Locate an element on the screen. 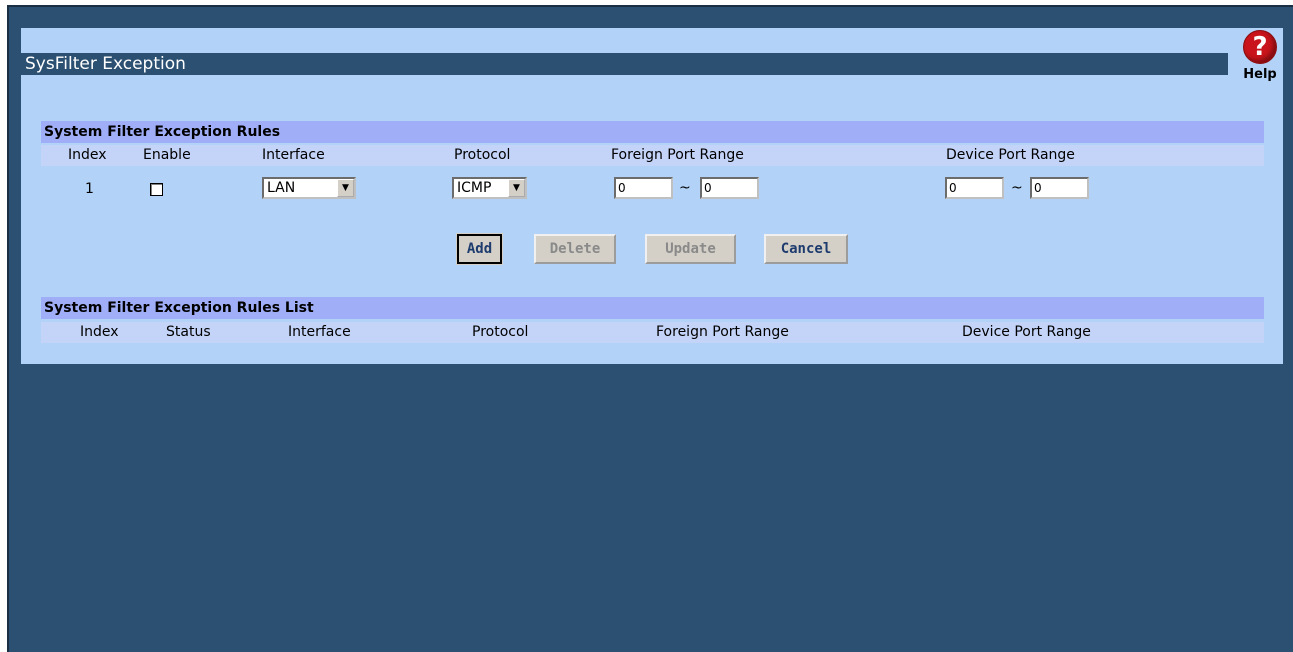  rule-index: 1 is located at coordinates (89, 189).